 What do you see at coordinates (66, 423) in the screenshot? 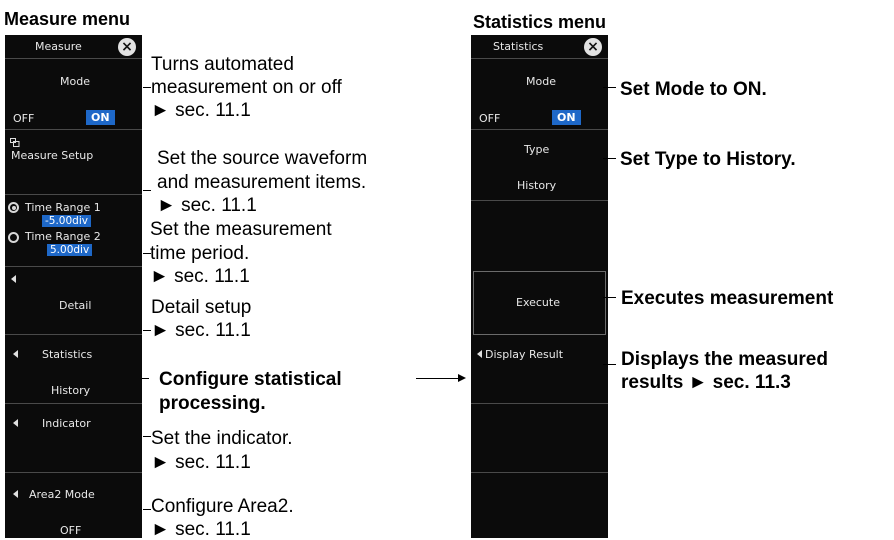
I see `indicator-label: Indicator` at bounding box center [66, 423].